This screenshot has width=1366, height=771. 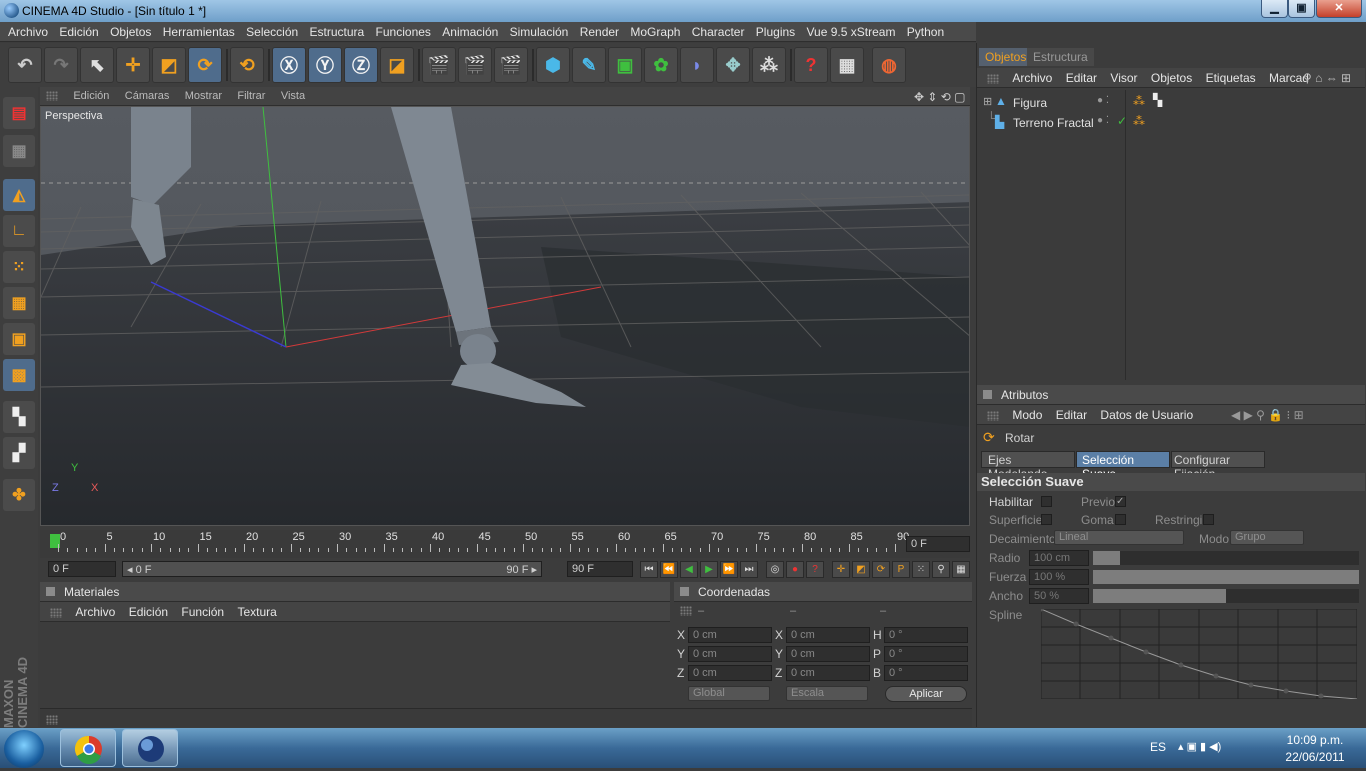 What do you see at coordinates (881, 569) in the screenshot?
I see `key-rotation-icon: ⟳` at bounding box center [881, 569].